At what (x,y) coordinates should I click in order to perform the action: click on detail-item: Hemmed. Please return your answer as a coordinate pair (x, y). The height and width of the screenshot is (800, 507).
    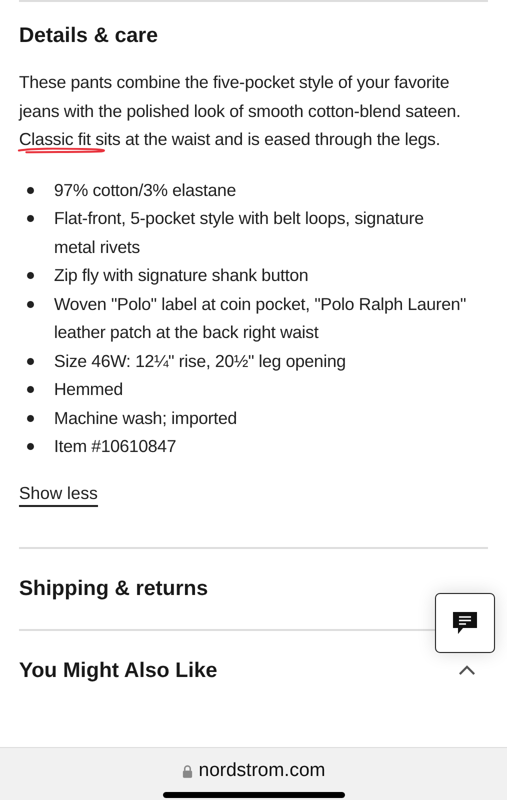
    Looking at the image, I should click on (88, 389).